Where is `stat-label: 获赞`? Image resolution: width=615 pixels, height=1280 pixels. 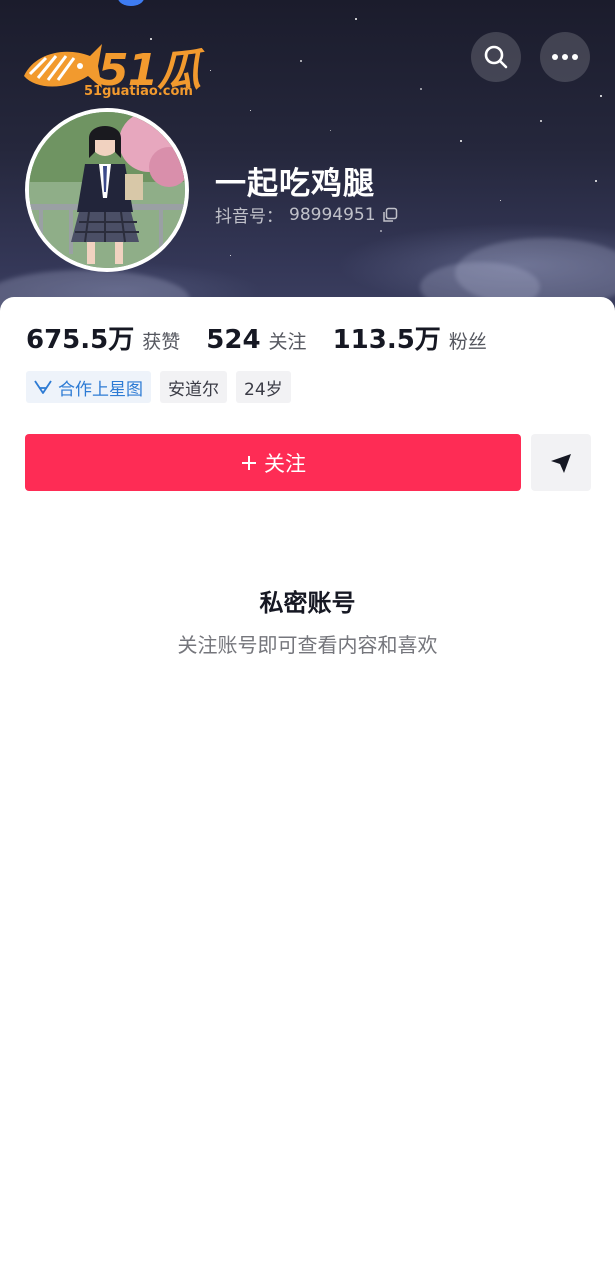
stat-label: 获赞 is located at coordinates (161, 342).